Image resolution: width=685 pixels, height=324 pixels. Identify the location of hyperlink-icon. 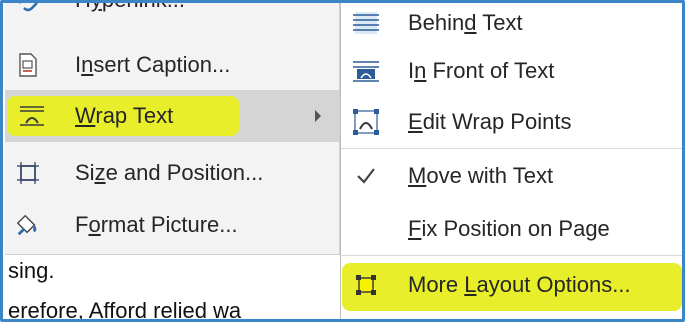
(28, 6).